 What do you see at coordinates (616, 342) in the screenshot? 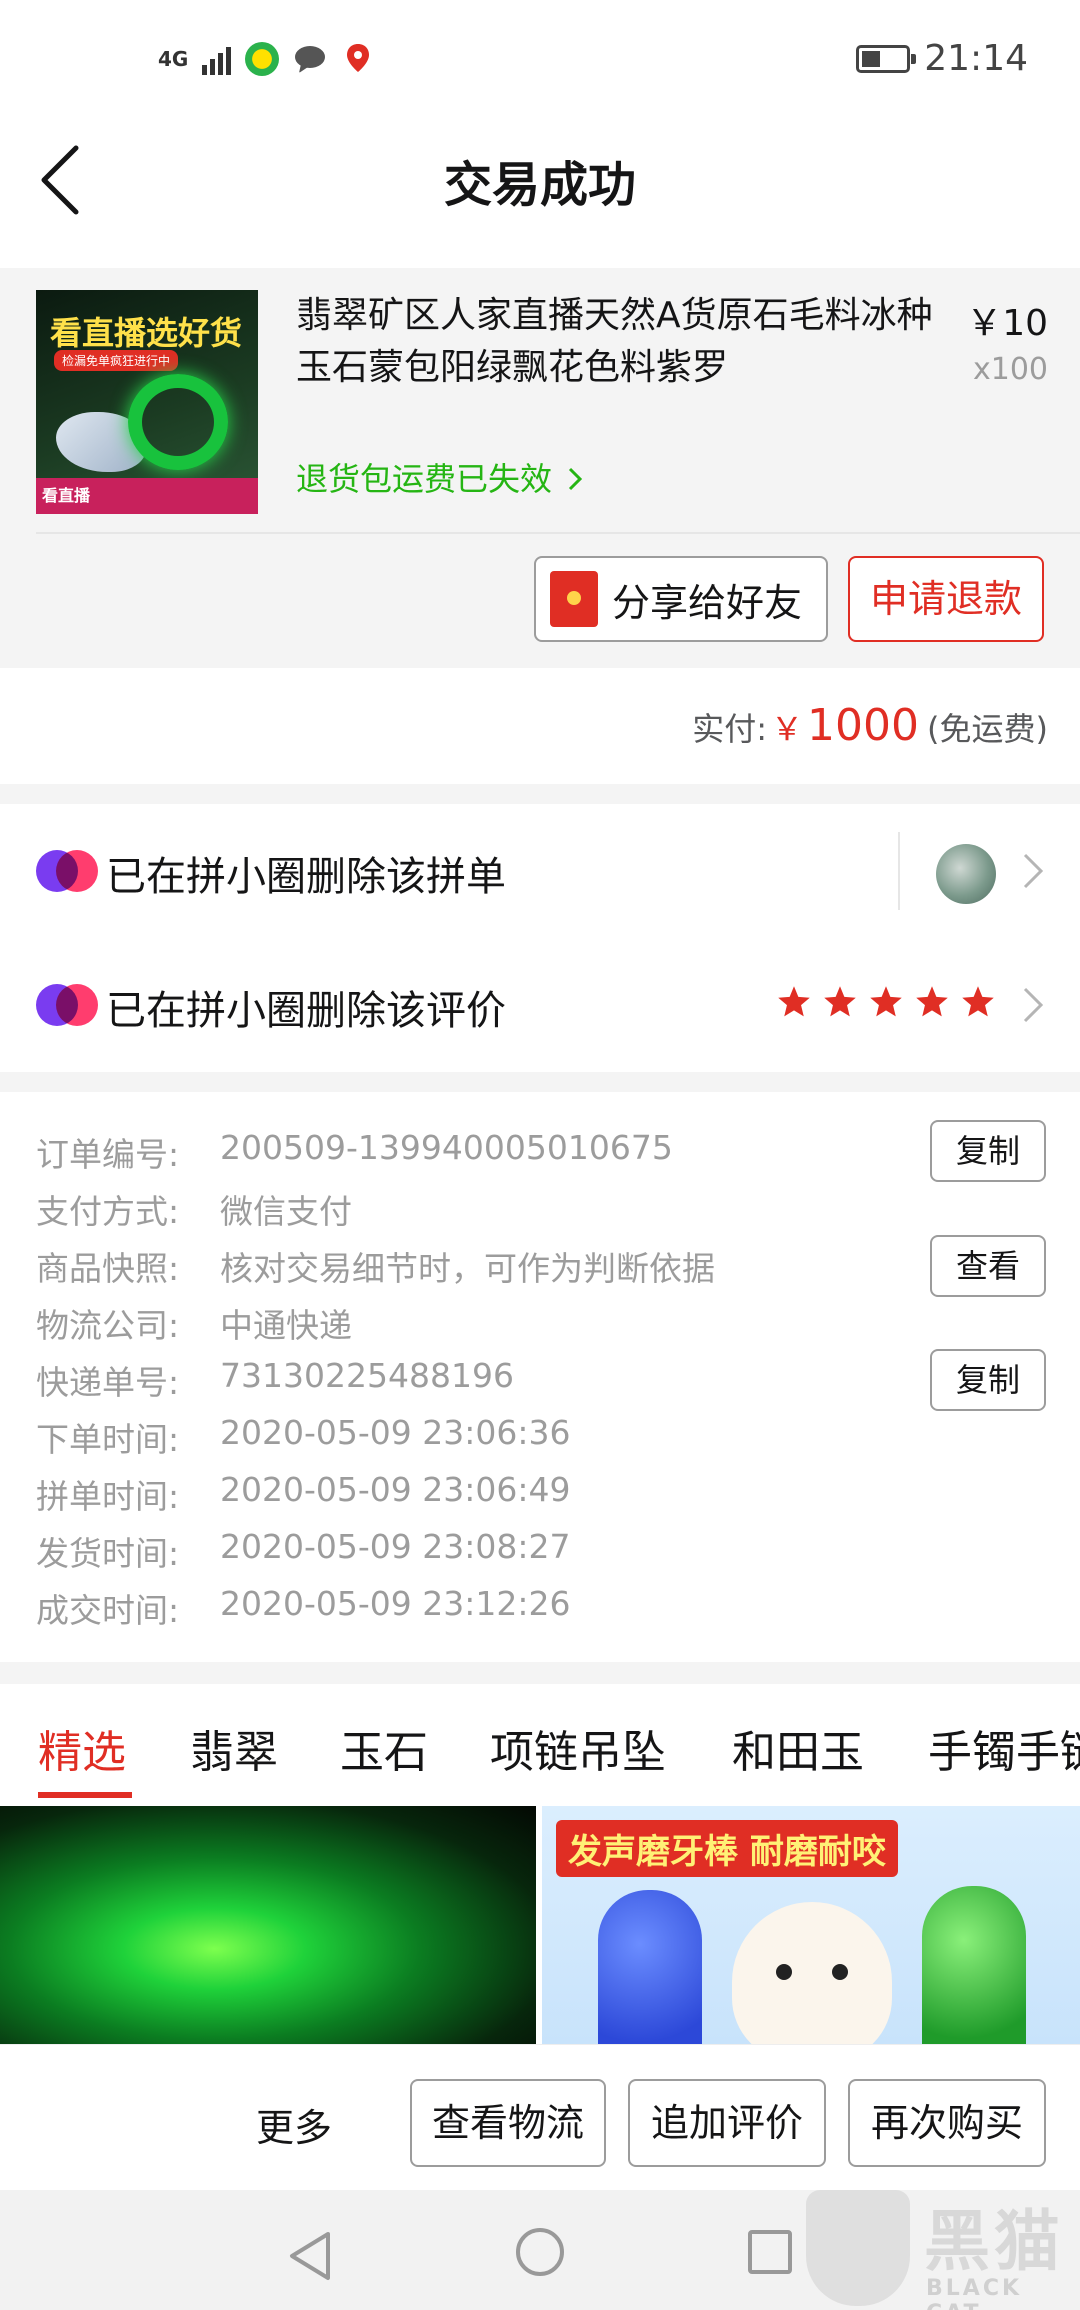
I see `product-title: 翡翠矿区人家直播天然A货原石毛料冰种玉石蒙包阳绿飘花色料紫罗` at bounding box center [616, 342].